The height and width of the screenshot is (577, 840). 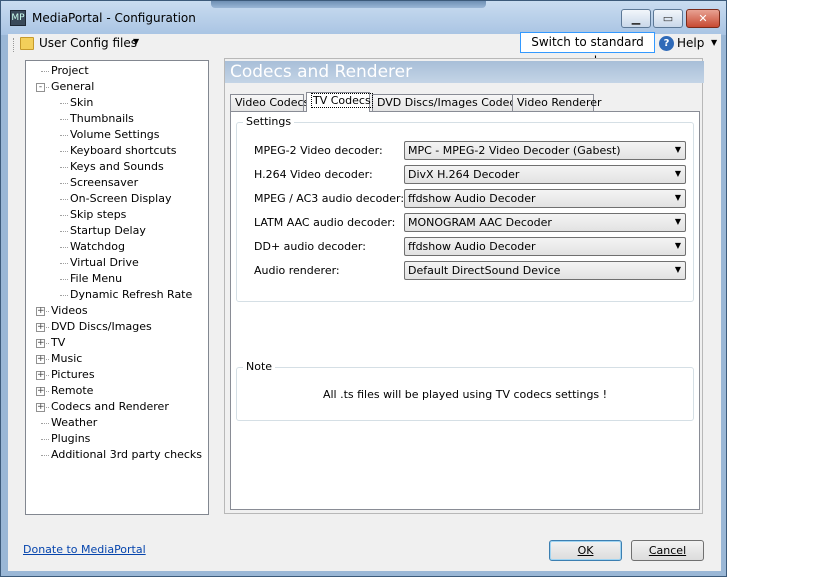 I want to click on tree-item-label: Skin, so click(x=82, y=102).